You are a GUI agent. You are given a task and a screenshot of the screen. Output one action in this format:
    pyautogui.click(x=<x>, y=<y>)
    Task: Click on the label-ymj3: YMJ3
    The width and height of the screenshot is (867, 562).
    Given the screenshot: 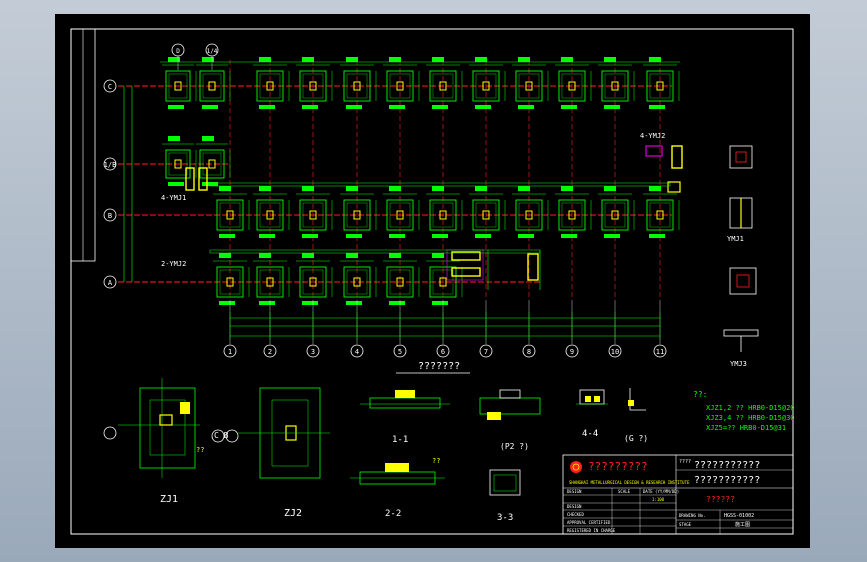 What is the action you would take?
    pyautogui.click(x=738, y=364)
    